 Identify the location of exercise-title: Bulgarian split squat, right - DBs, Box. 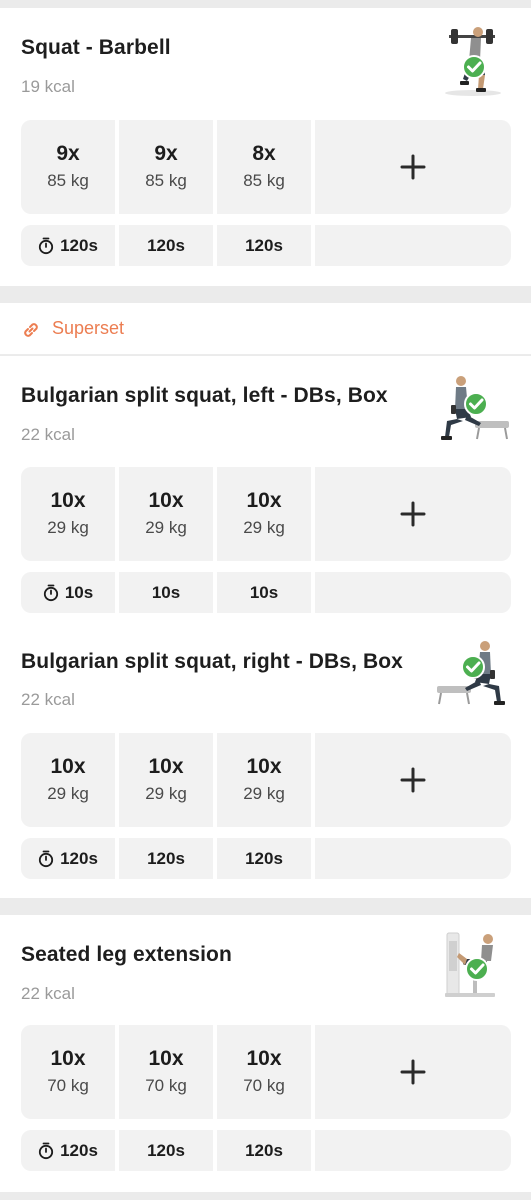
(212, 662).